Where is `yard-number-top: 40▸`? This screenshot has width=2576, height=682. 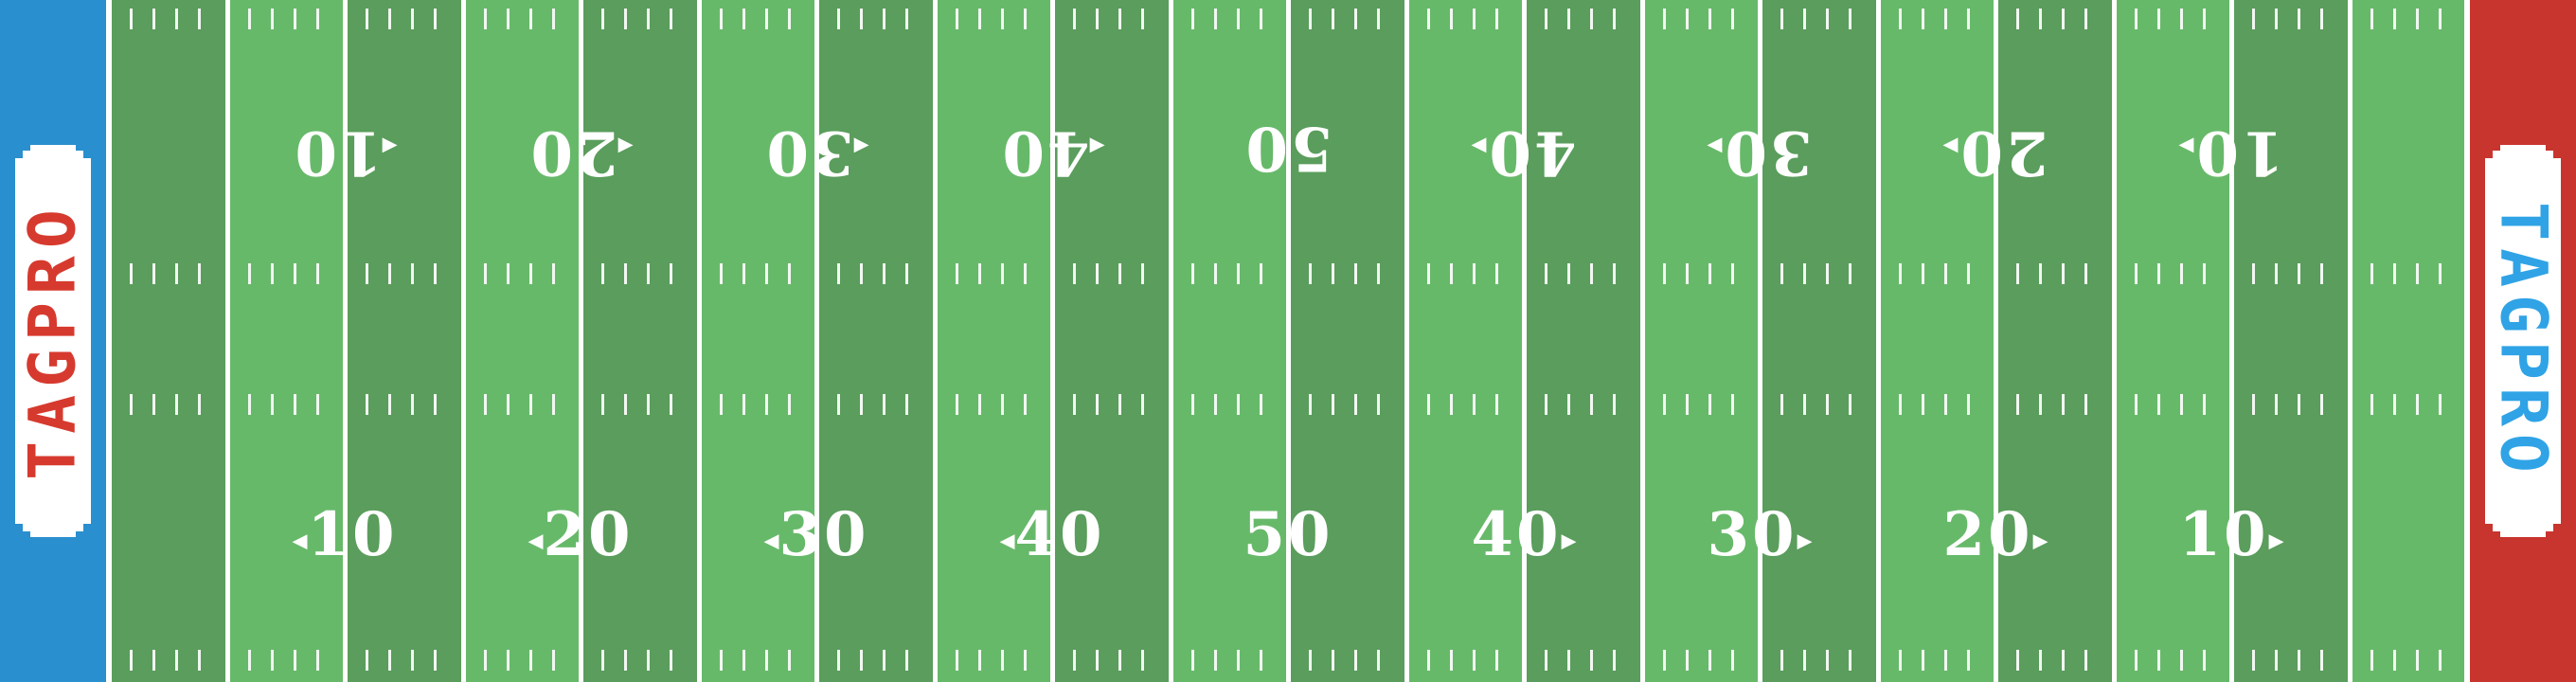
yard-number-top: 40▸ is located at coordinates (1524, 151).